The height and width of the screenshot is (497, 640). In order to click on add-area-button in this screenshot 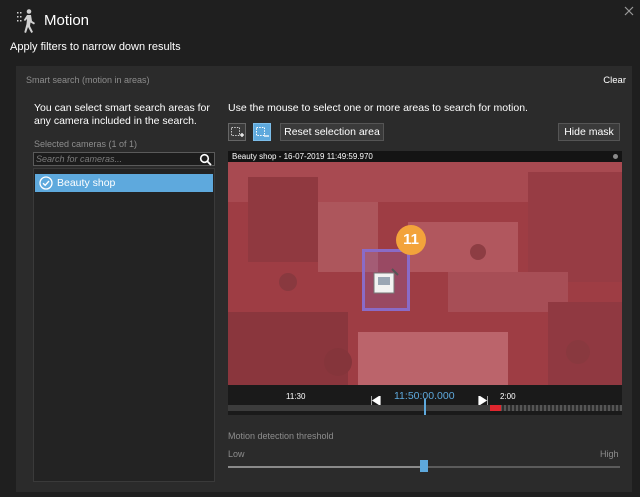, I will do `click(237, 132)`.